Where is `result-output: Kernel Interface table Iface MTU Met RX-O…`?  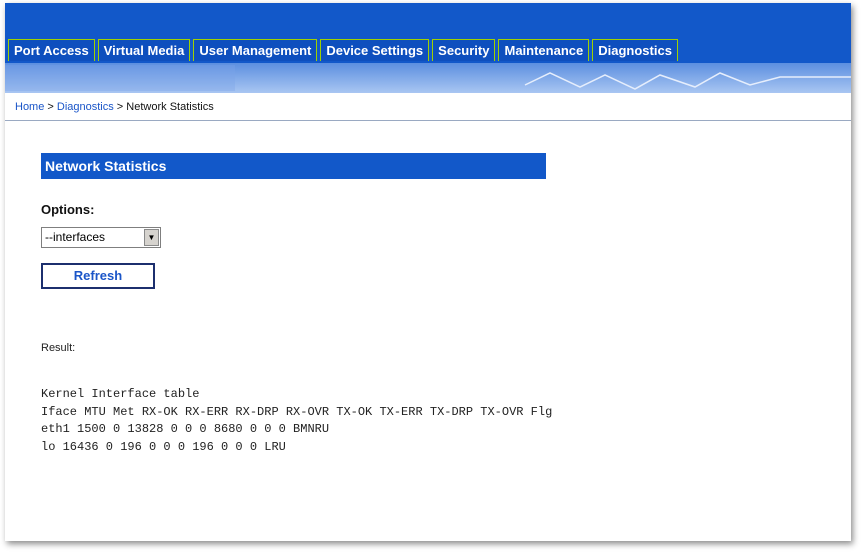
result-output: Kernel Interface table Iface MTU Met RX-O… is located at coordinates (296, 421).